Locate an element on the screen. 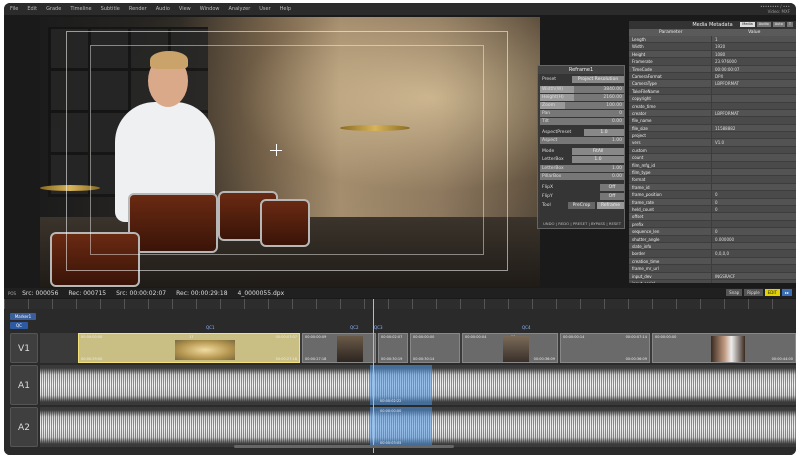 The width and height of the screenshot is (800, 460). audio-track-a1: 00:00:02:22 is located at coordinates (418, 385).